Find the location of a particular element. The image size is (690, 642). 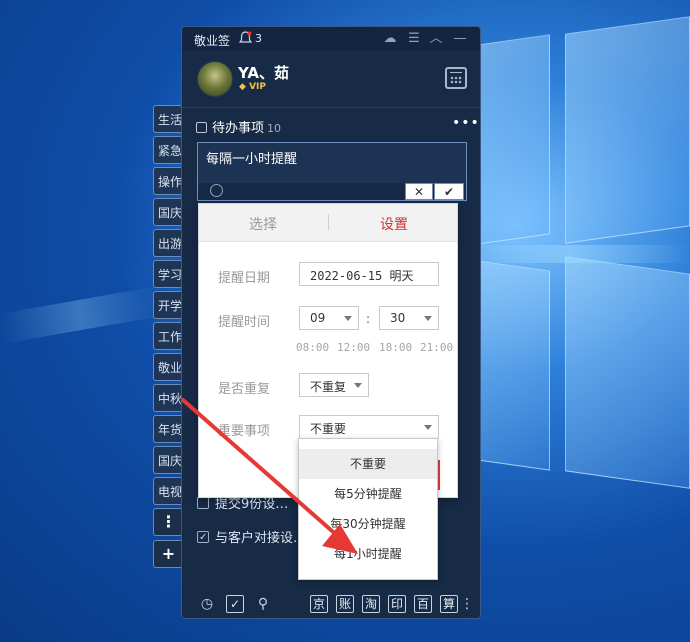

repeat-label: 是否重复 is located at coordinates (244, 389).